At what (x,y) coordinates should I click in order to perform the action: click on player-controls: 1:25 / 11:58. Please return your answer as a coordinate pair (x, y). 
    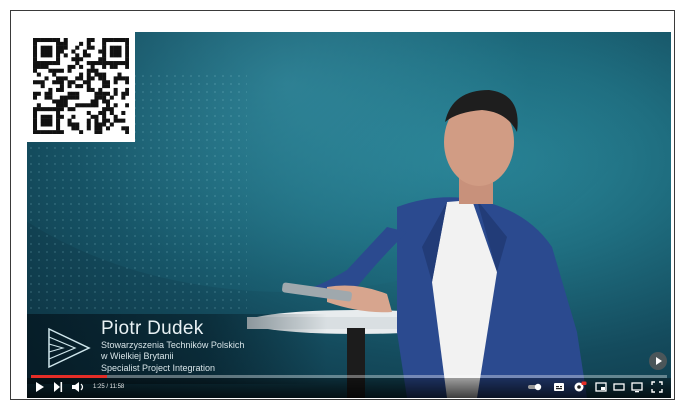
    Looking at the image, I should click on (349, 388).